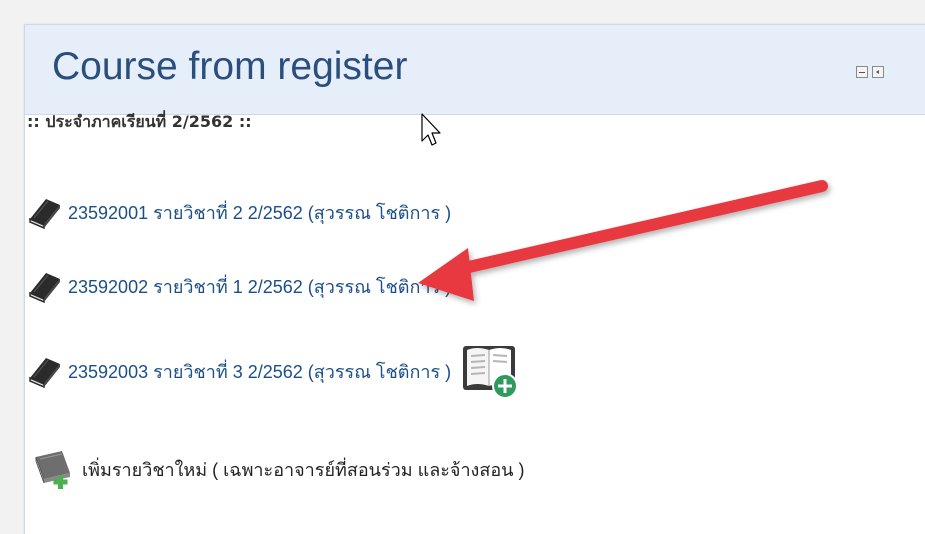 The image size is (925, 534). What do you see at coordinates (878, 72) in the screenshot?
I see `dock-icon` at bounding box center [878, 72].